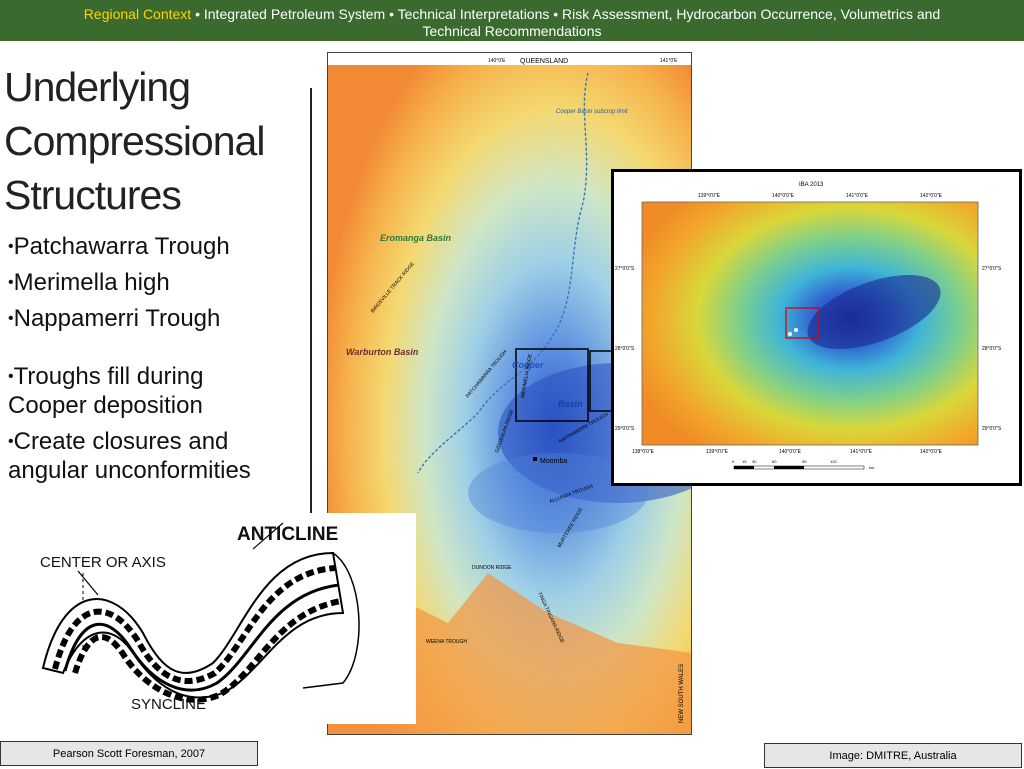 This screenshot has width=1024, height=769. I want to click on slide-title: Underlying Compressional Structures, so click(134, 141).